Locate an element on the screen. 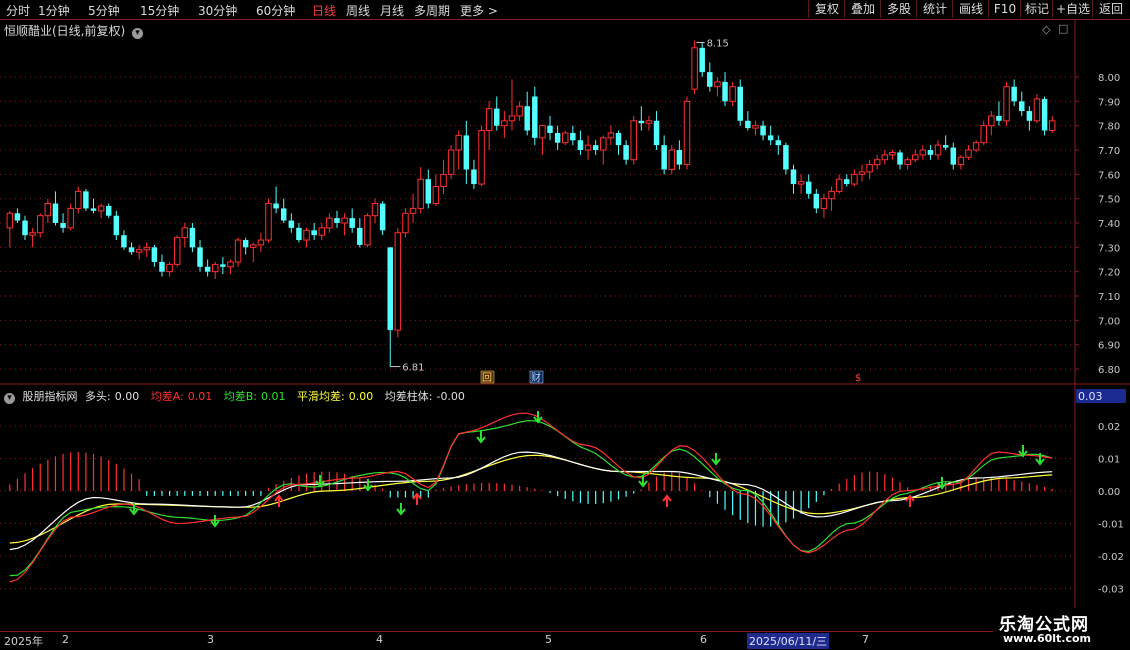  buy-arrow-icon is located at coordinates (417, 498).